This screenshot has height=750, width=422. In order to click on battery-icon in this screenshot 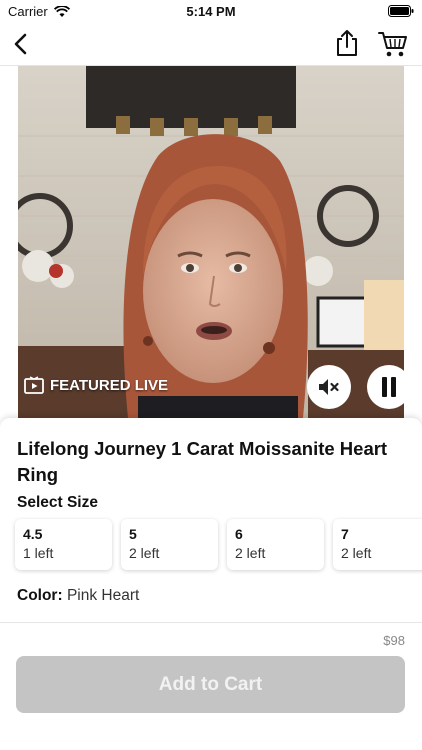, I will do `click(401, 11)`.